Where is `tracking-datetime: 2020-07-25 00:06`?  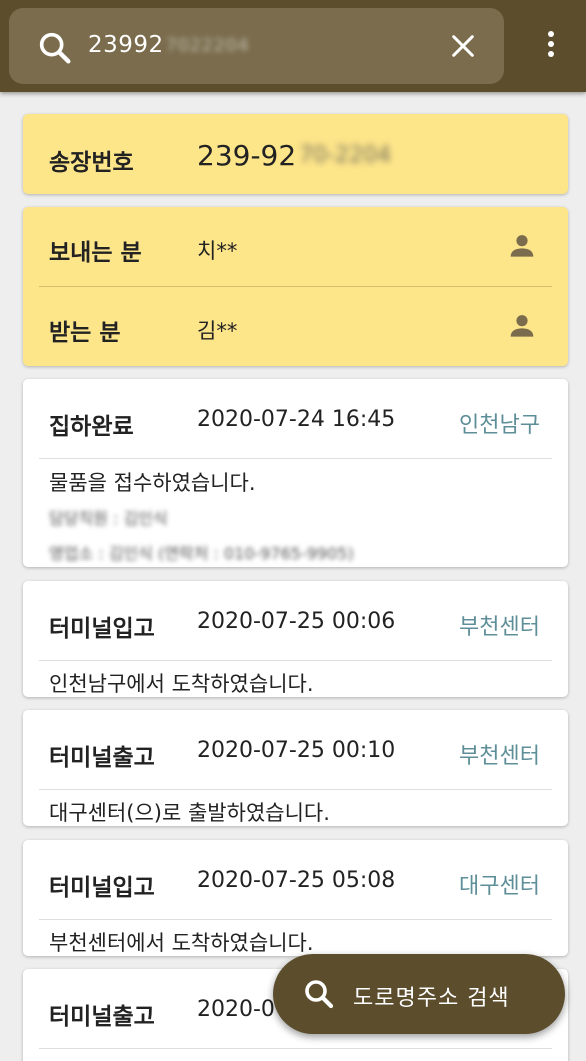
tracking-datetime: 2020-07-25 00:06 is located at coordinates (296, 621).